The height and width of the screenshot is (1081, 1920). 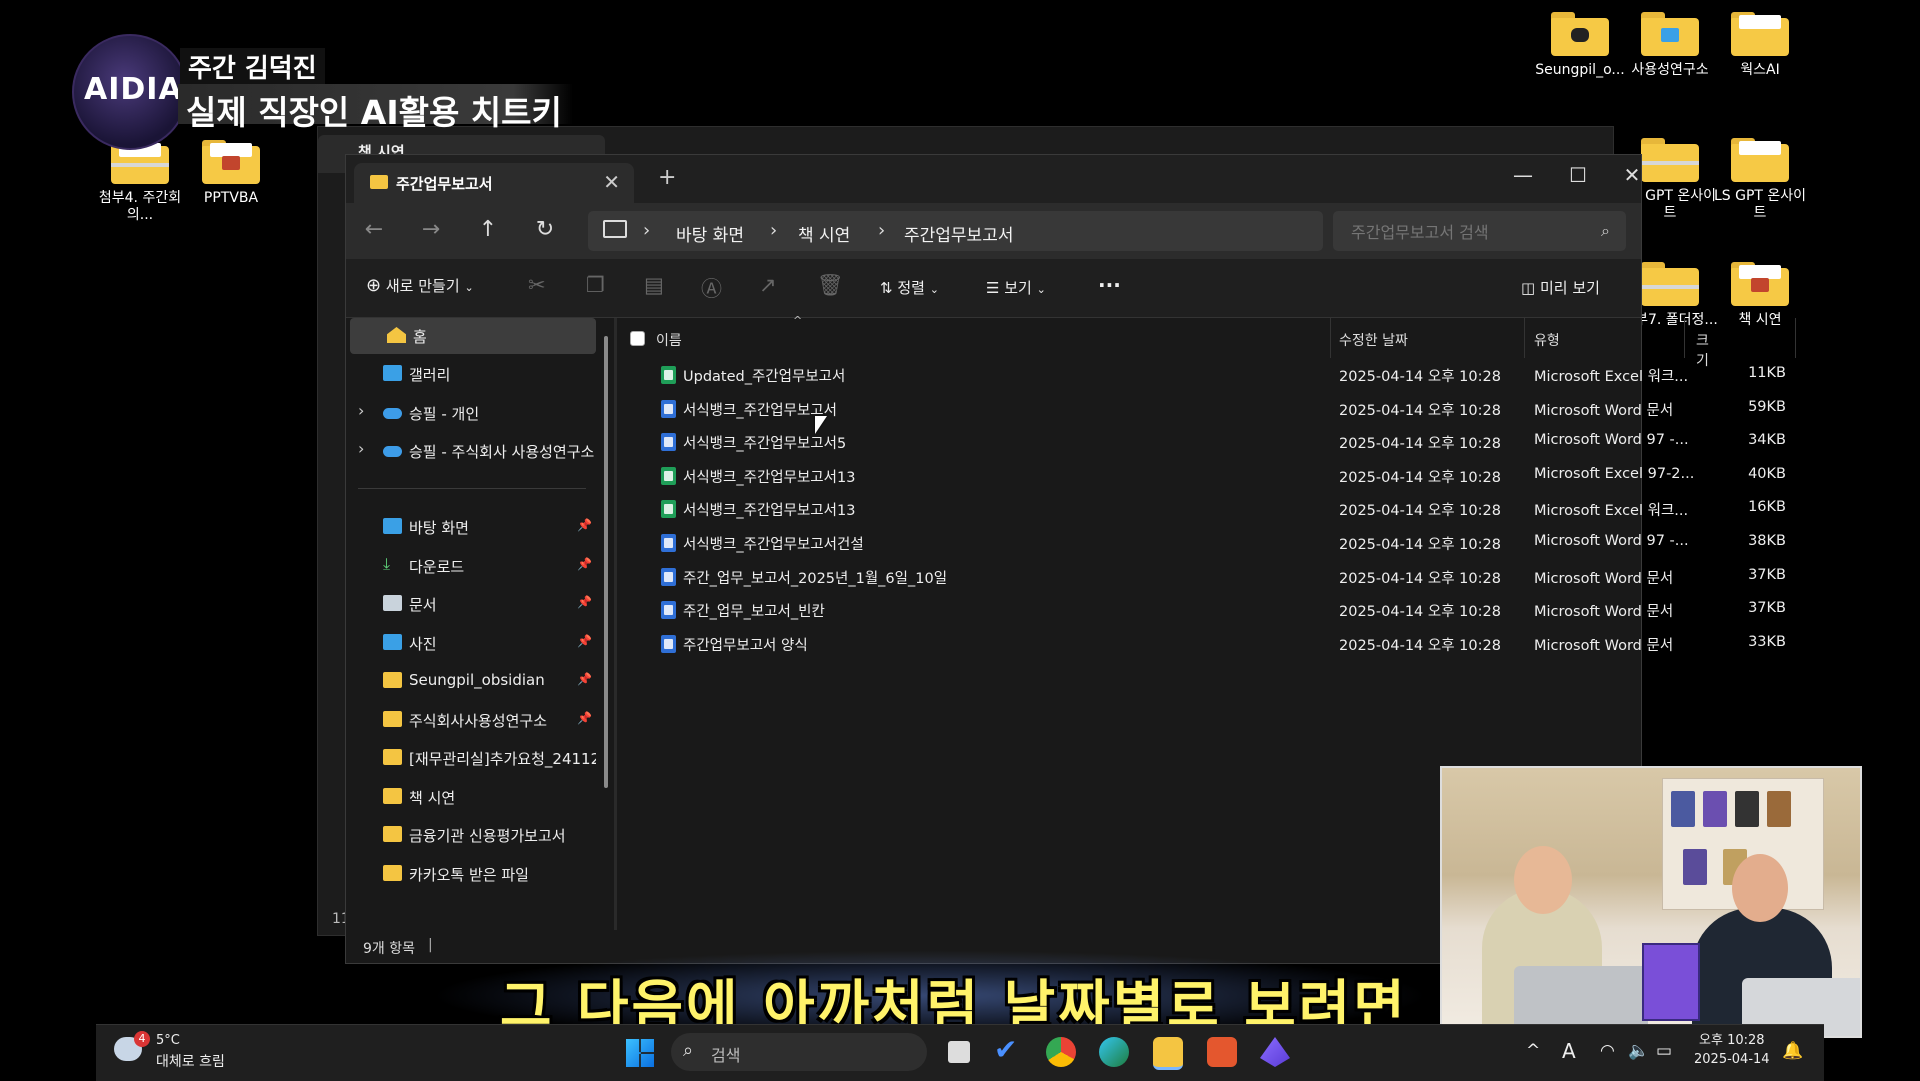 I want to click on volume-icon: 🔈, so click(x=1638, y=1051).